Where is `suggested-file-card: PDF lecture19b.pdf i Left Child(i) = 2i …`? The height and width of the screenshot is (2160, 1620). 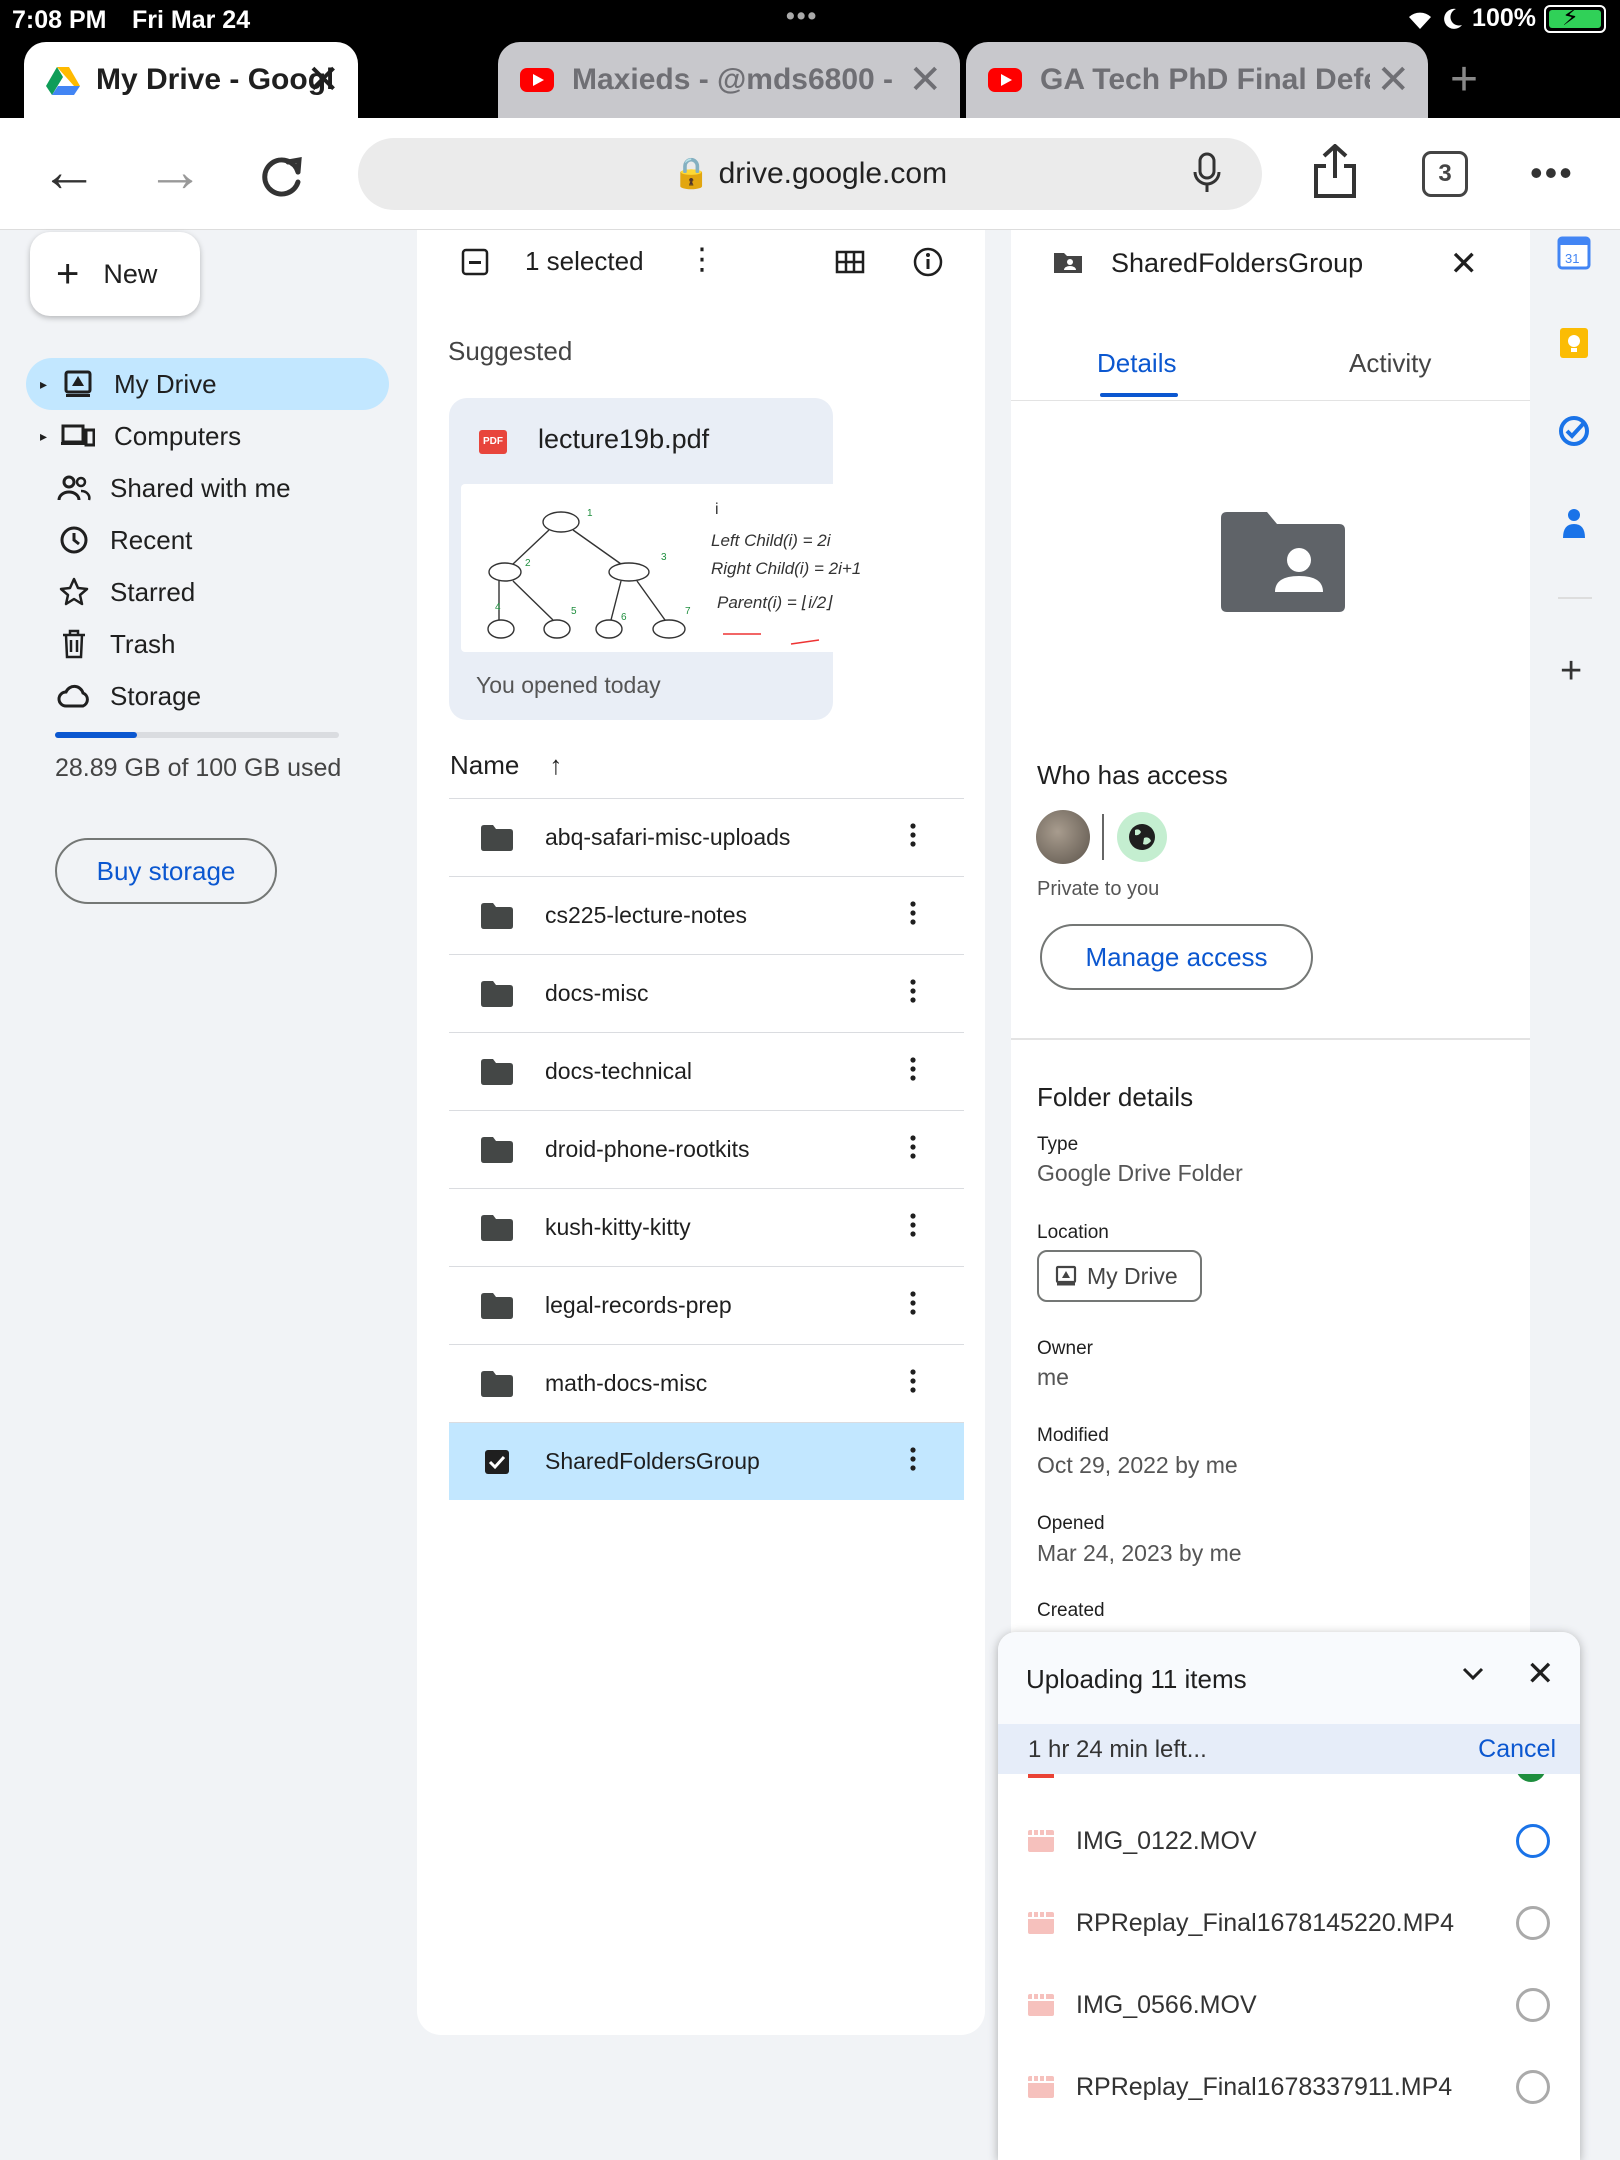
suggested-file-card: PDF lecture19b.pdf i Left Child(i) = 2i … is located at coordinates (685, 559).